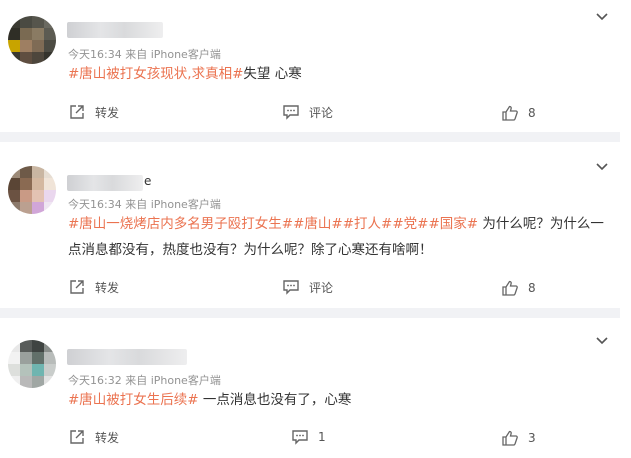 This screenshot has width=631, height=458. I want to click on comment-body: 一点消息也没有了，心寒, so click(275, 400).